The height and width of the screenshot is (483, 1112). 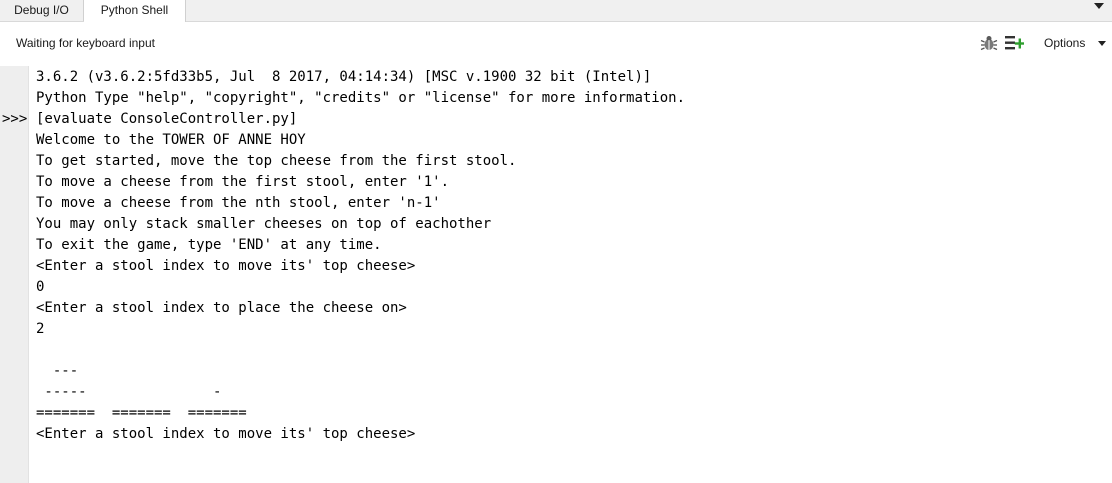 What do you see at coordinates (556, 11) in the screenshot?
I see `tab-bar: Debug I/O Python Shell` at bounding box center [556, 11].